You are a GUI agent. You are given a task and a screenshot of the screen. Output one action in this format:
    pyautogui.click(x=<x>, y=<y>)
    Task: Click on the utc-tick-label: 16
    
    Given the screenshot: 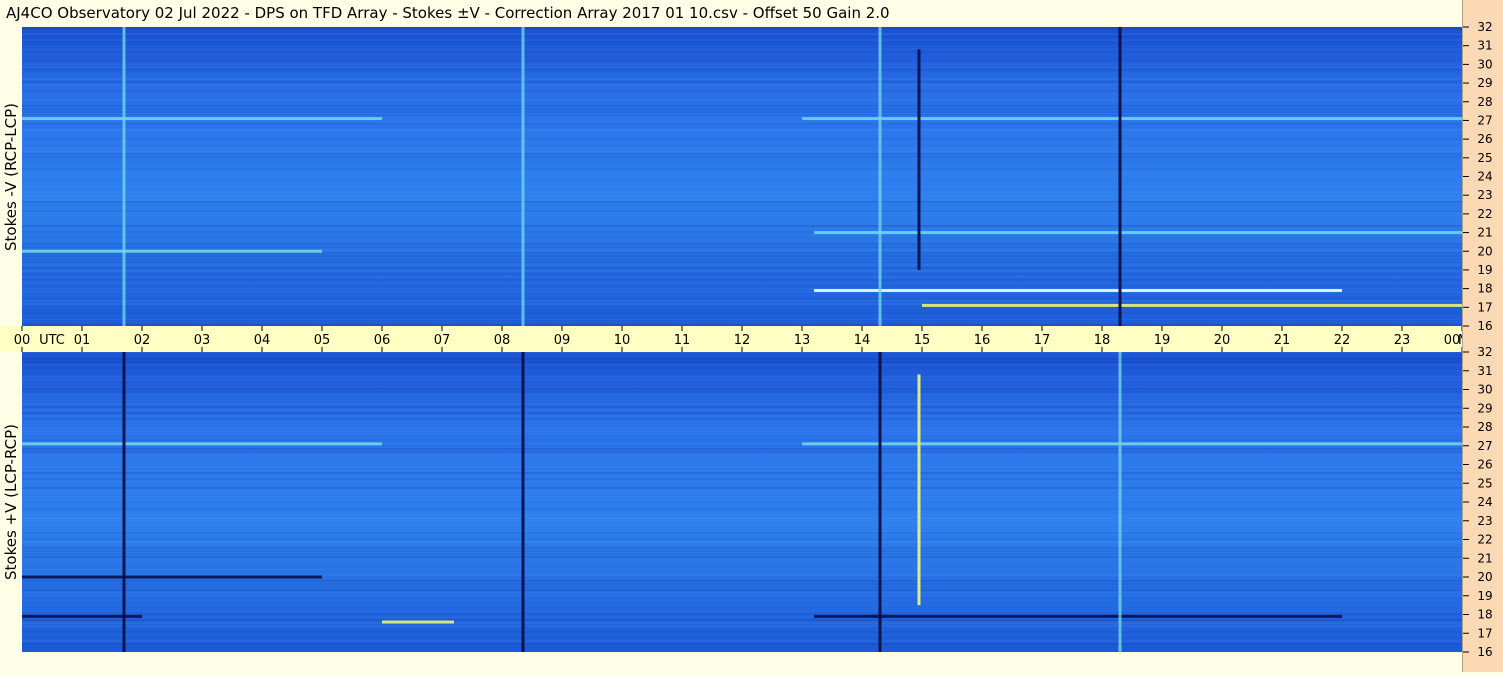 What is the action you would take?
    pyautogui.click(x=982, y=340)
    